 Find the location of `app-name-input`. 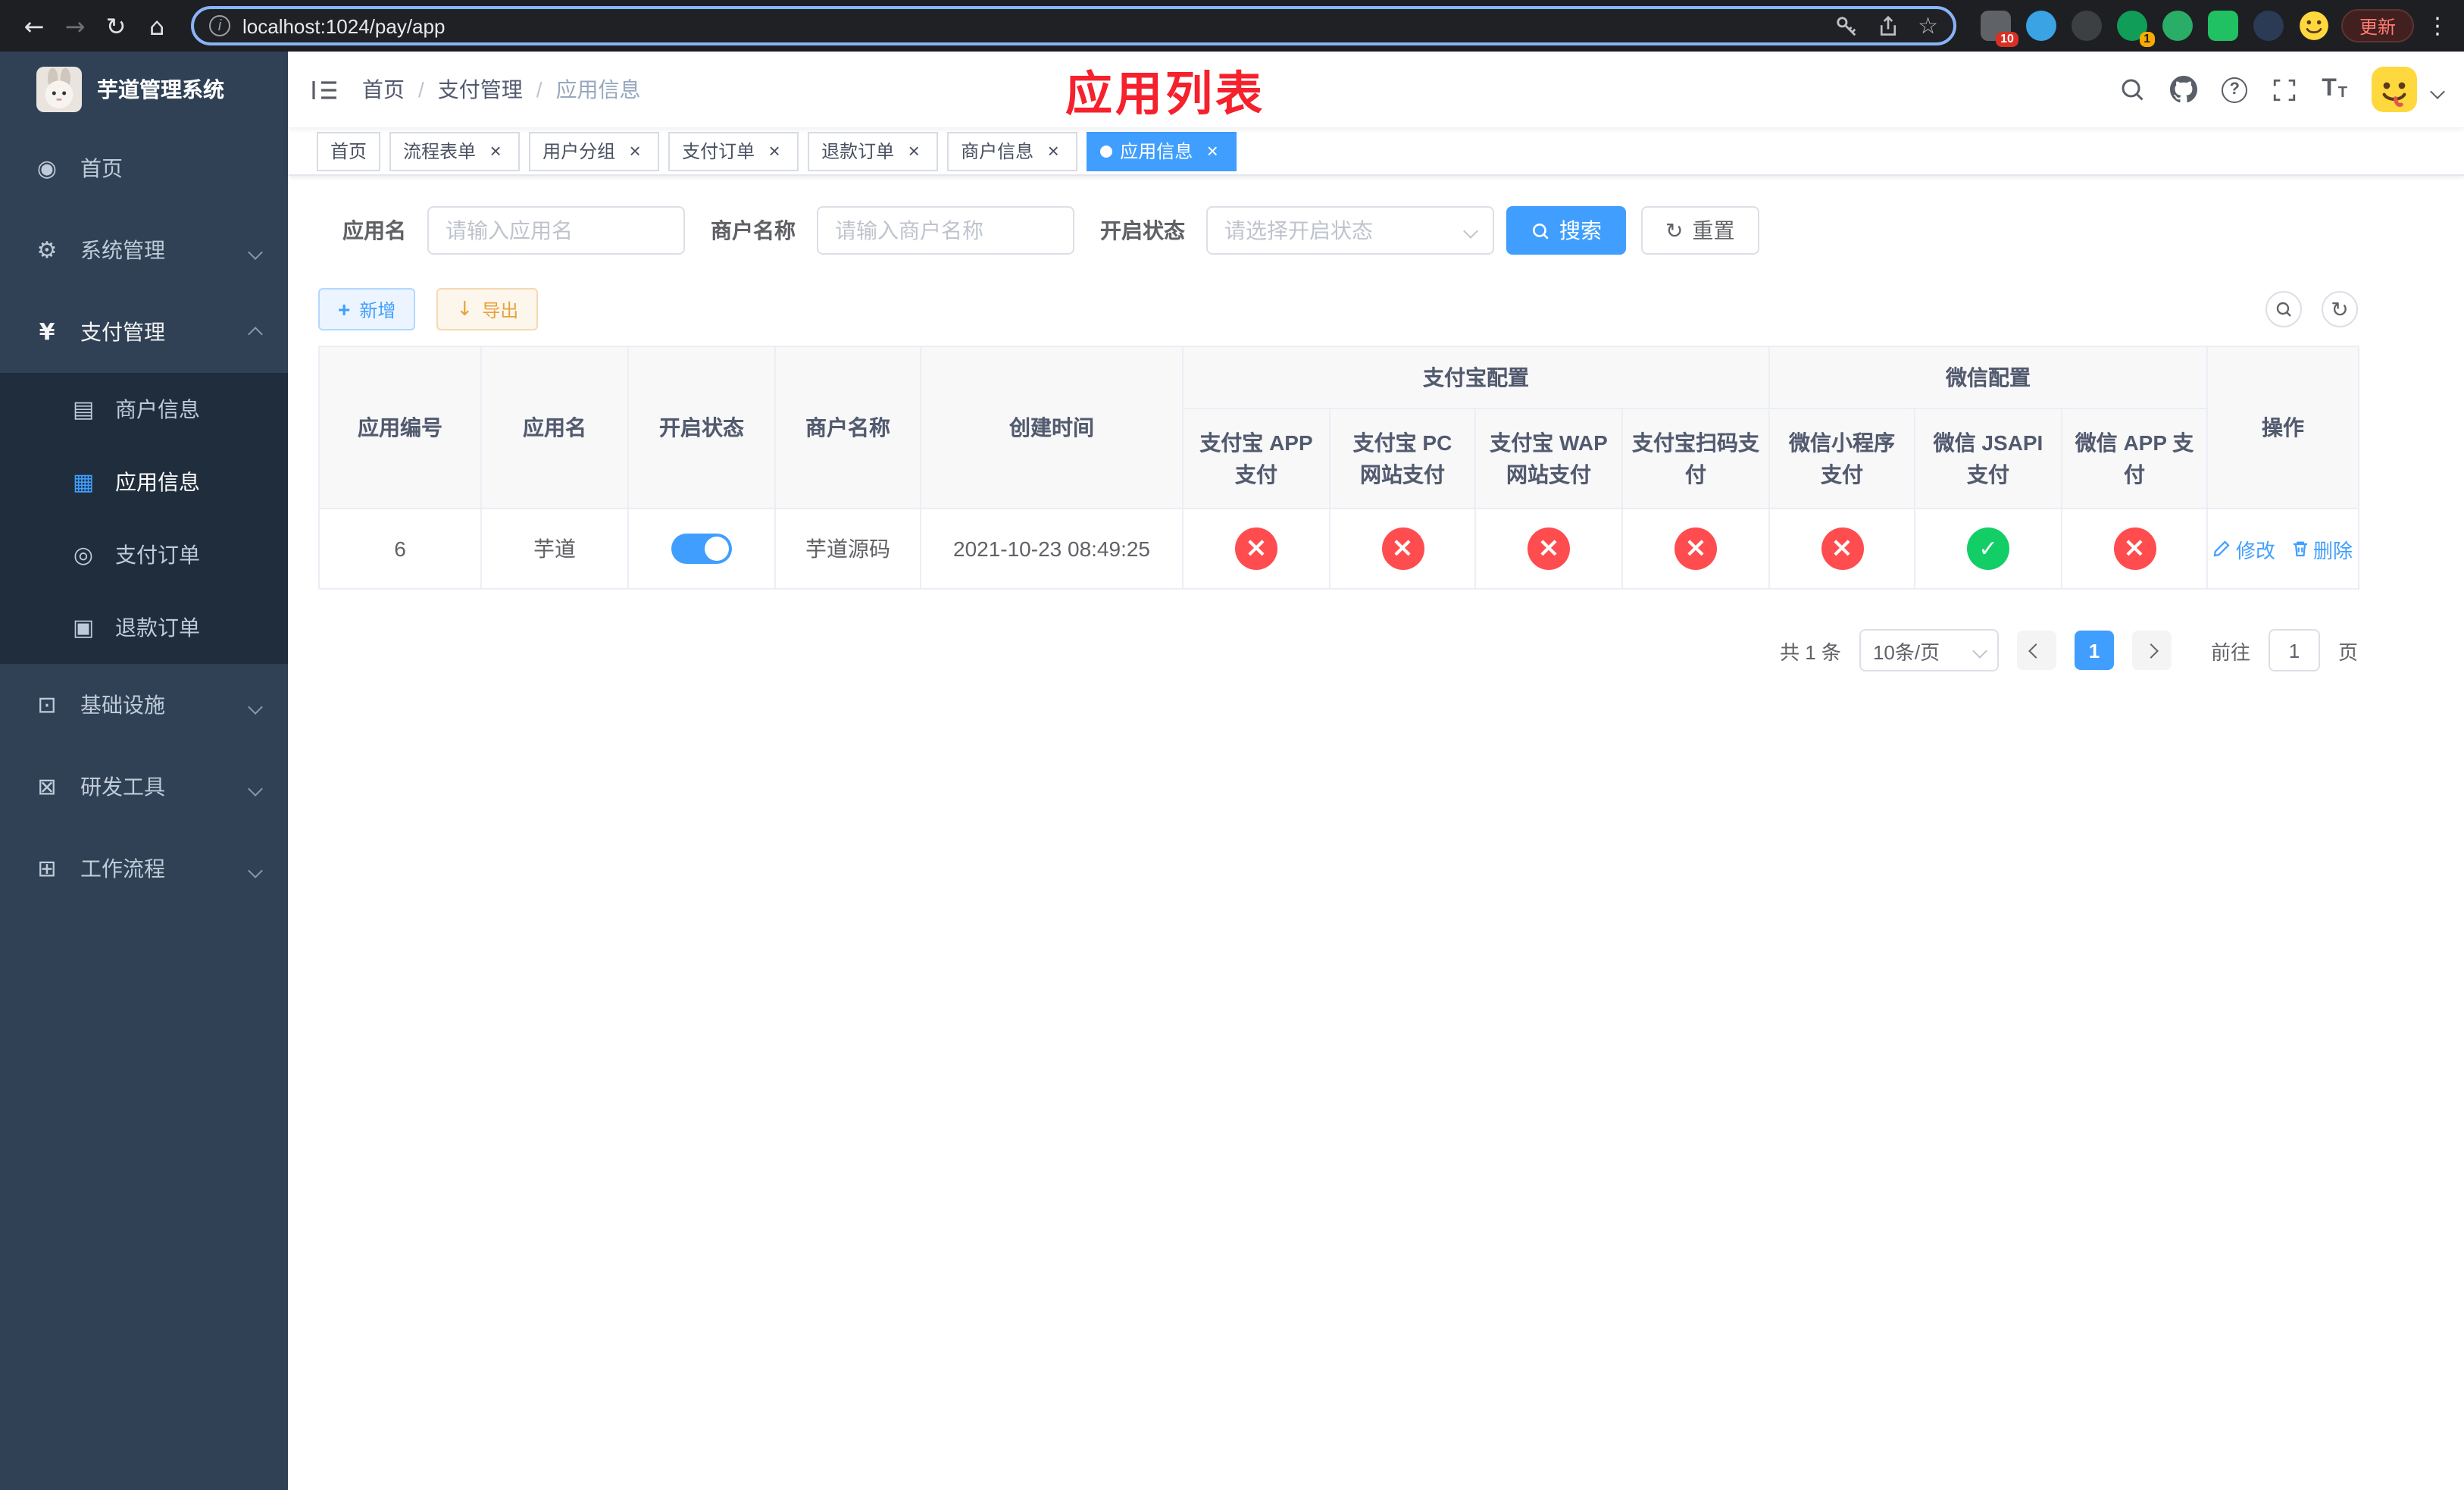

app-name-input is located at coordinates (556, 230).